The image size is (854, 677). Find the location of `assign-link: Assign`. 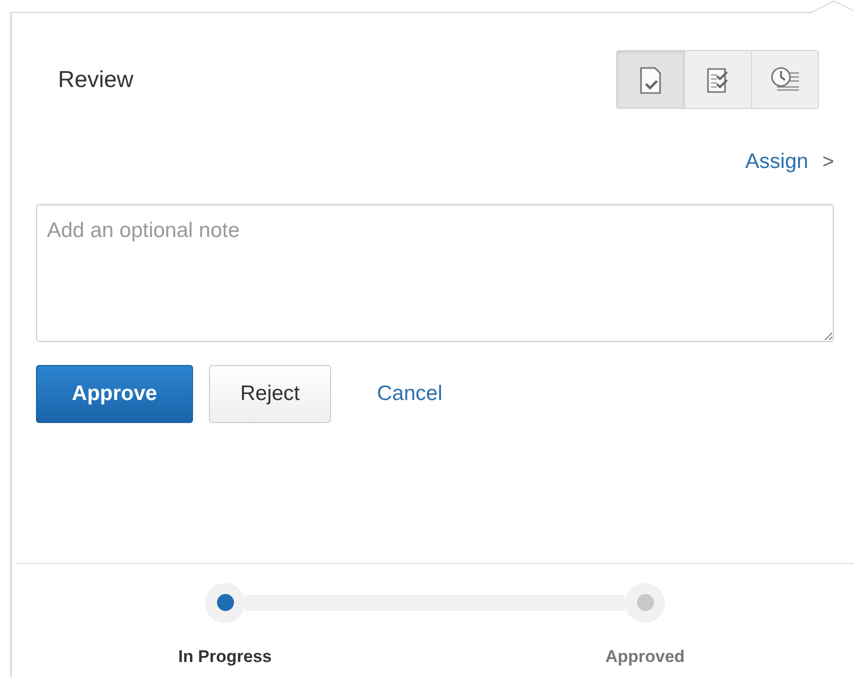

assign-link: Assign is located at coordinates (776, 162).